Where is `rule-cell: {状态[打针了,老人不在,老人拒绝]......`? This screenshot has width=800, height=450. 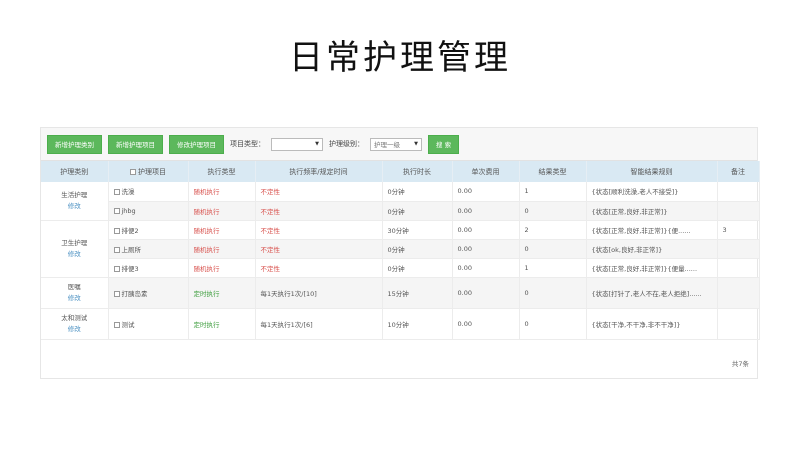
rule-cell: {状态[打针了,老人不在,老人拒绝]...... is located at coordinates (652, 293).